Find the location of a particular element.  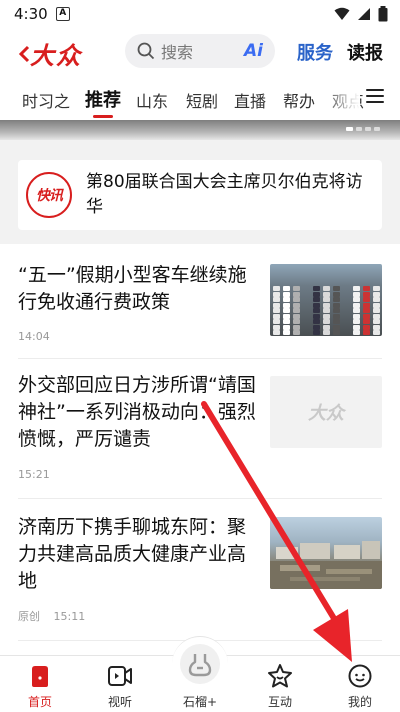

search-placeholder: 搜索 is located at coordinates (177, 52).